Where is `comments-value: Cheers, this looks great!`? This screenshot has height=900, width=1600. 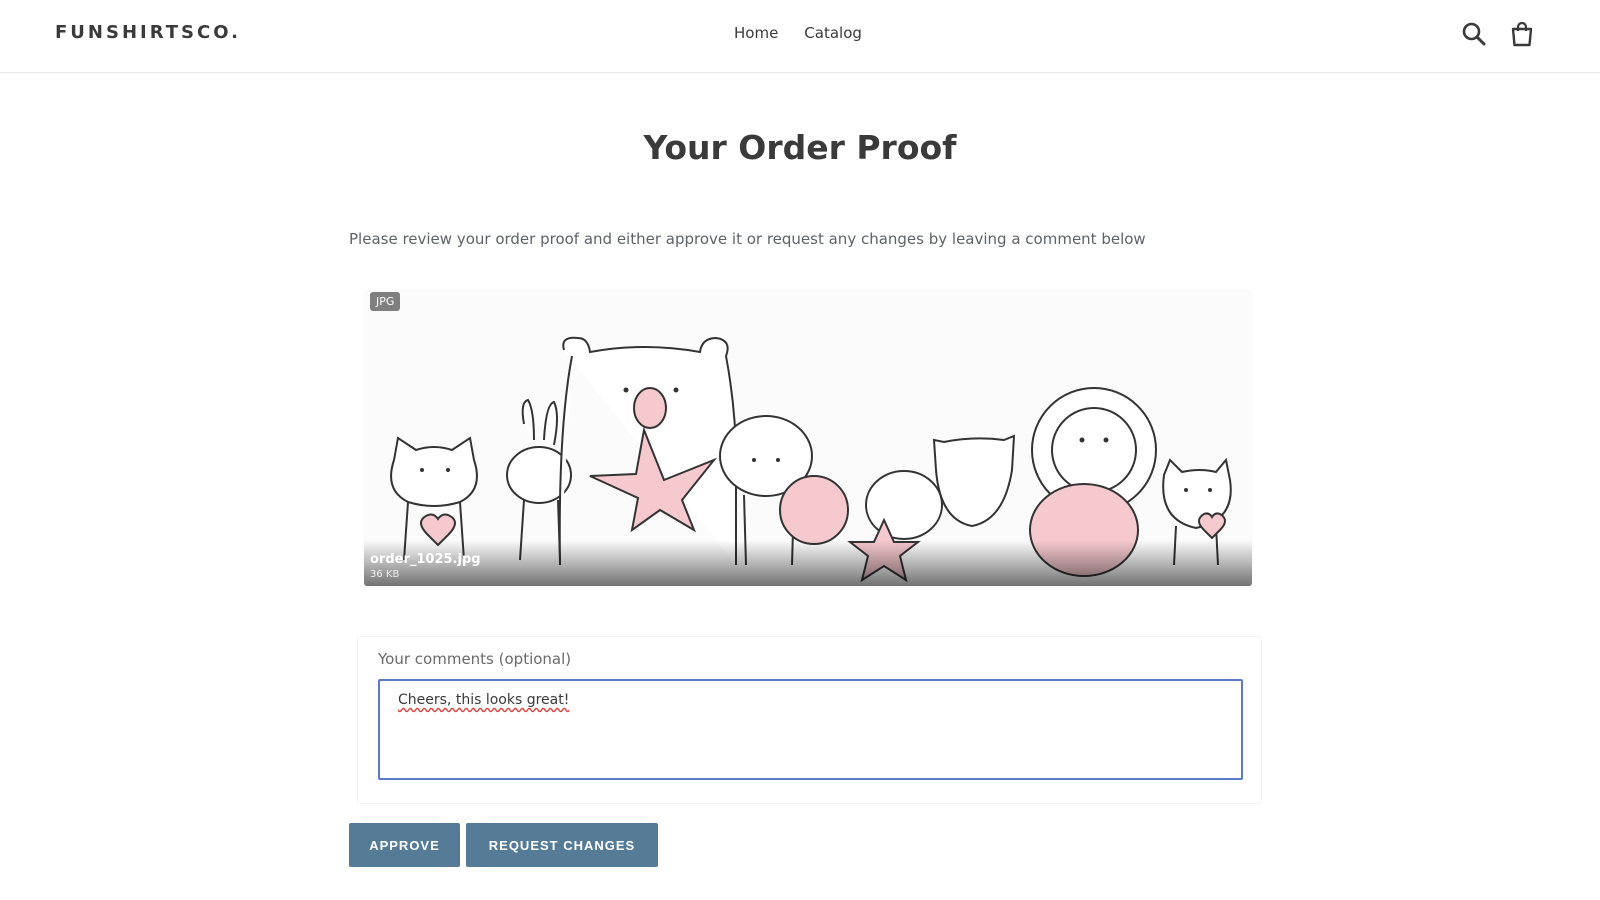
comments-value: Cheers, this looks great! is located at coordinates (484, 700).